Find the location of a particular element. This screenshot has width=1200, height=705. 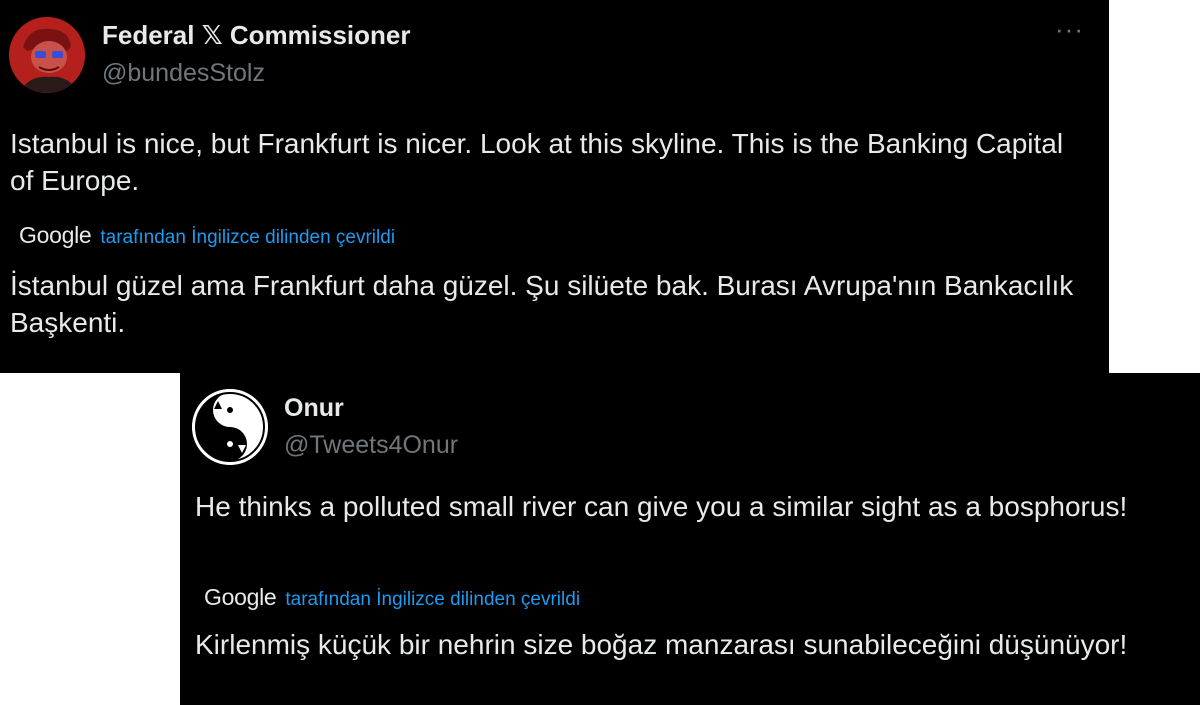

author-handle: @bundesStolz is located at coordinates (183, 73).